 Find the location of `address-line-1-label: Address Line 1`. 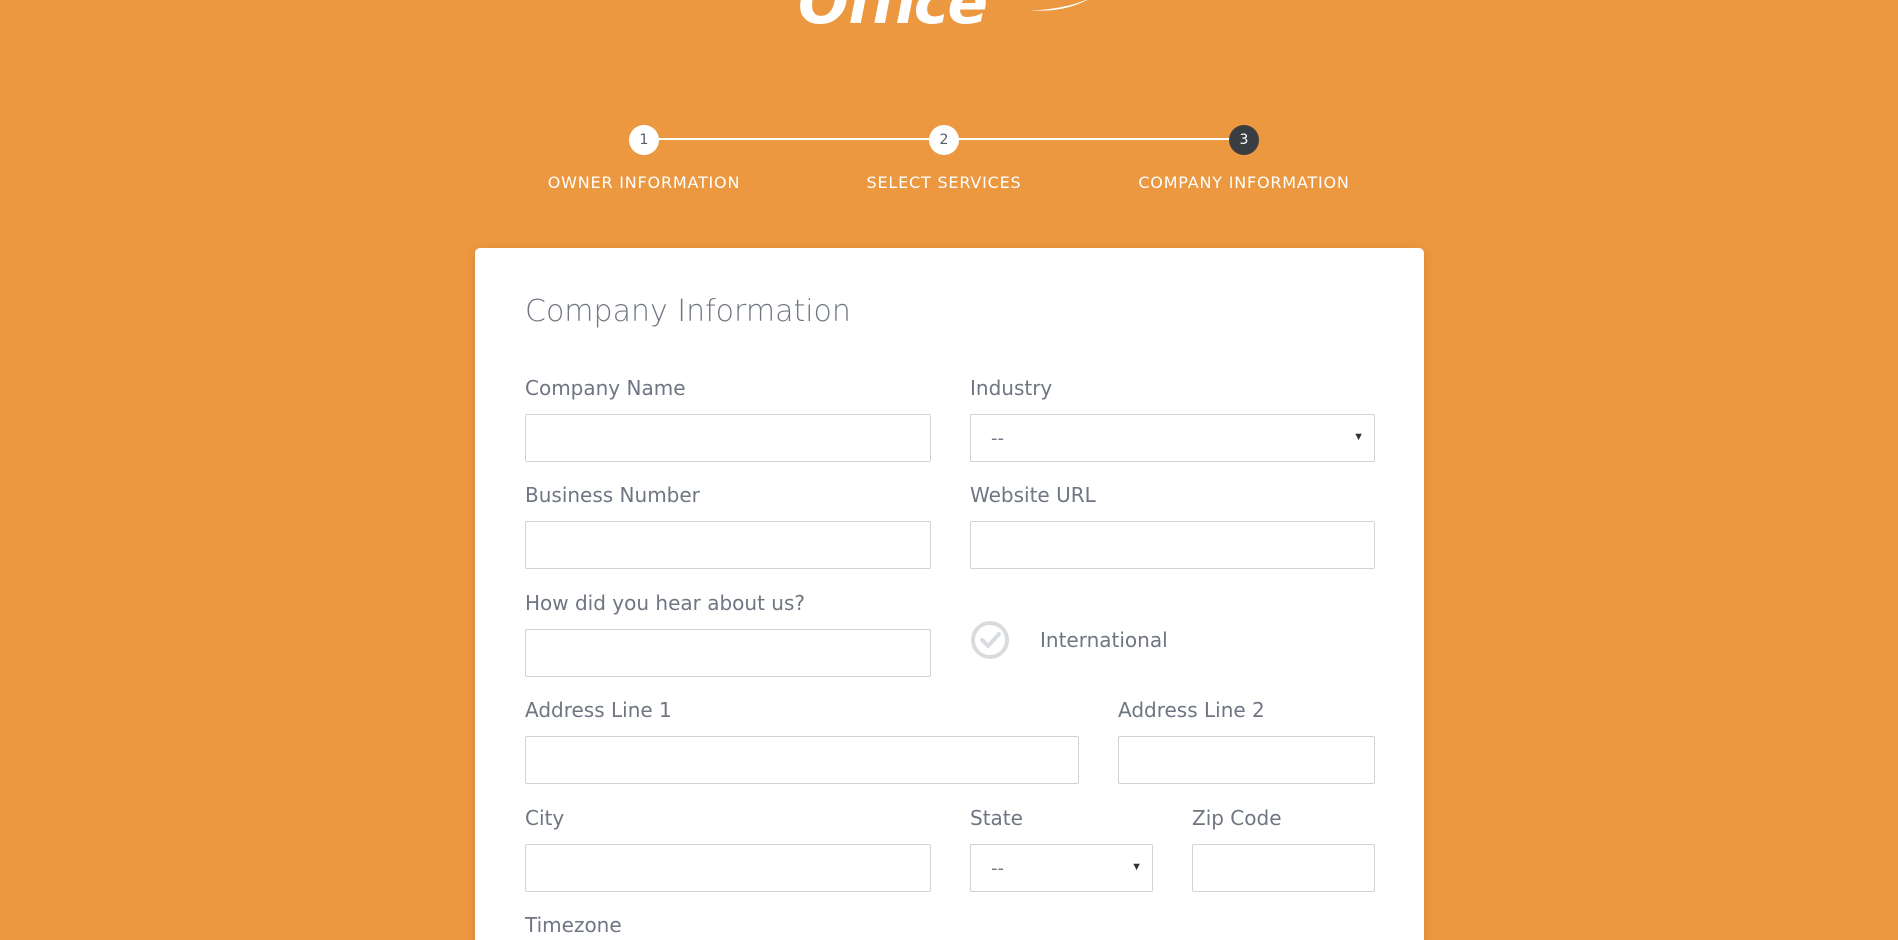

address-line-1-label: Address Line 1 is located at coordinates (598, 710).